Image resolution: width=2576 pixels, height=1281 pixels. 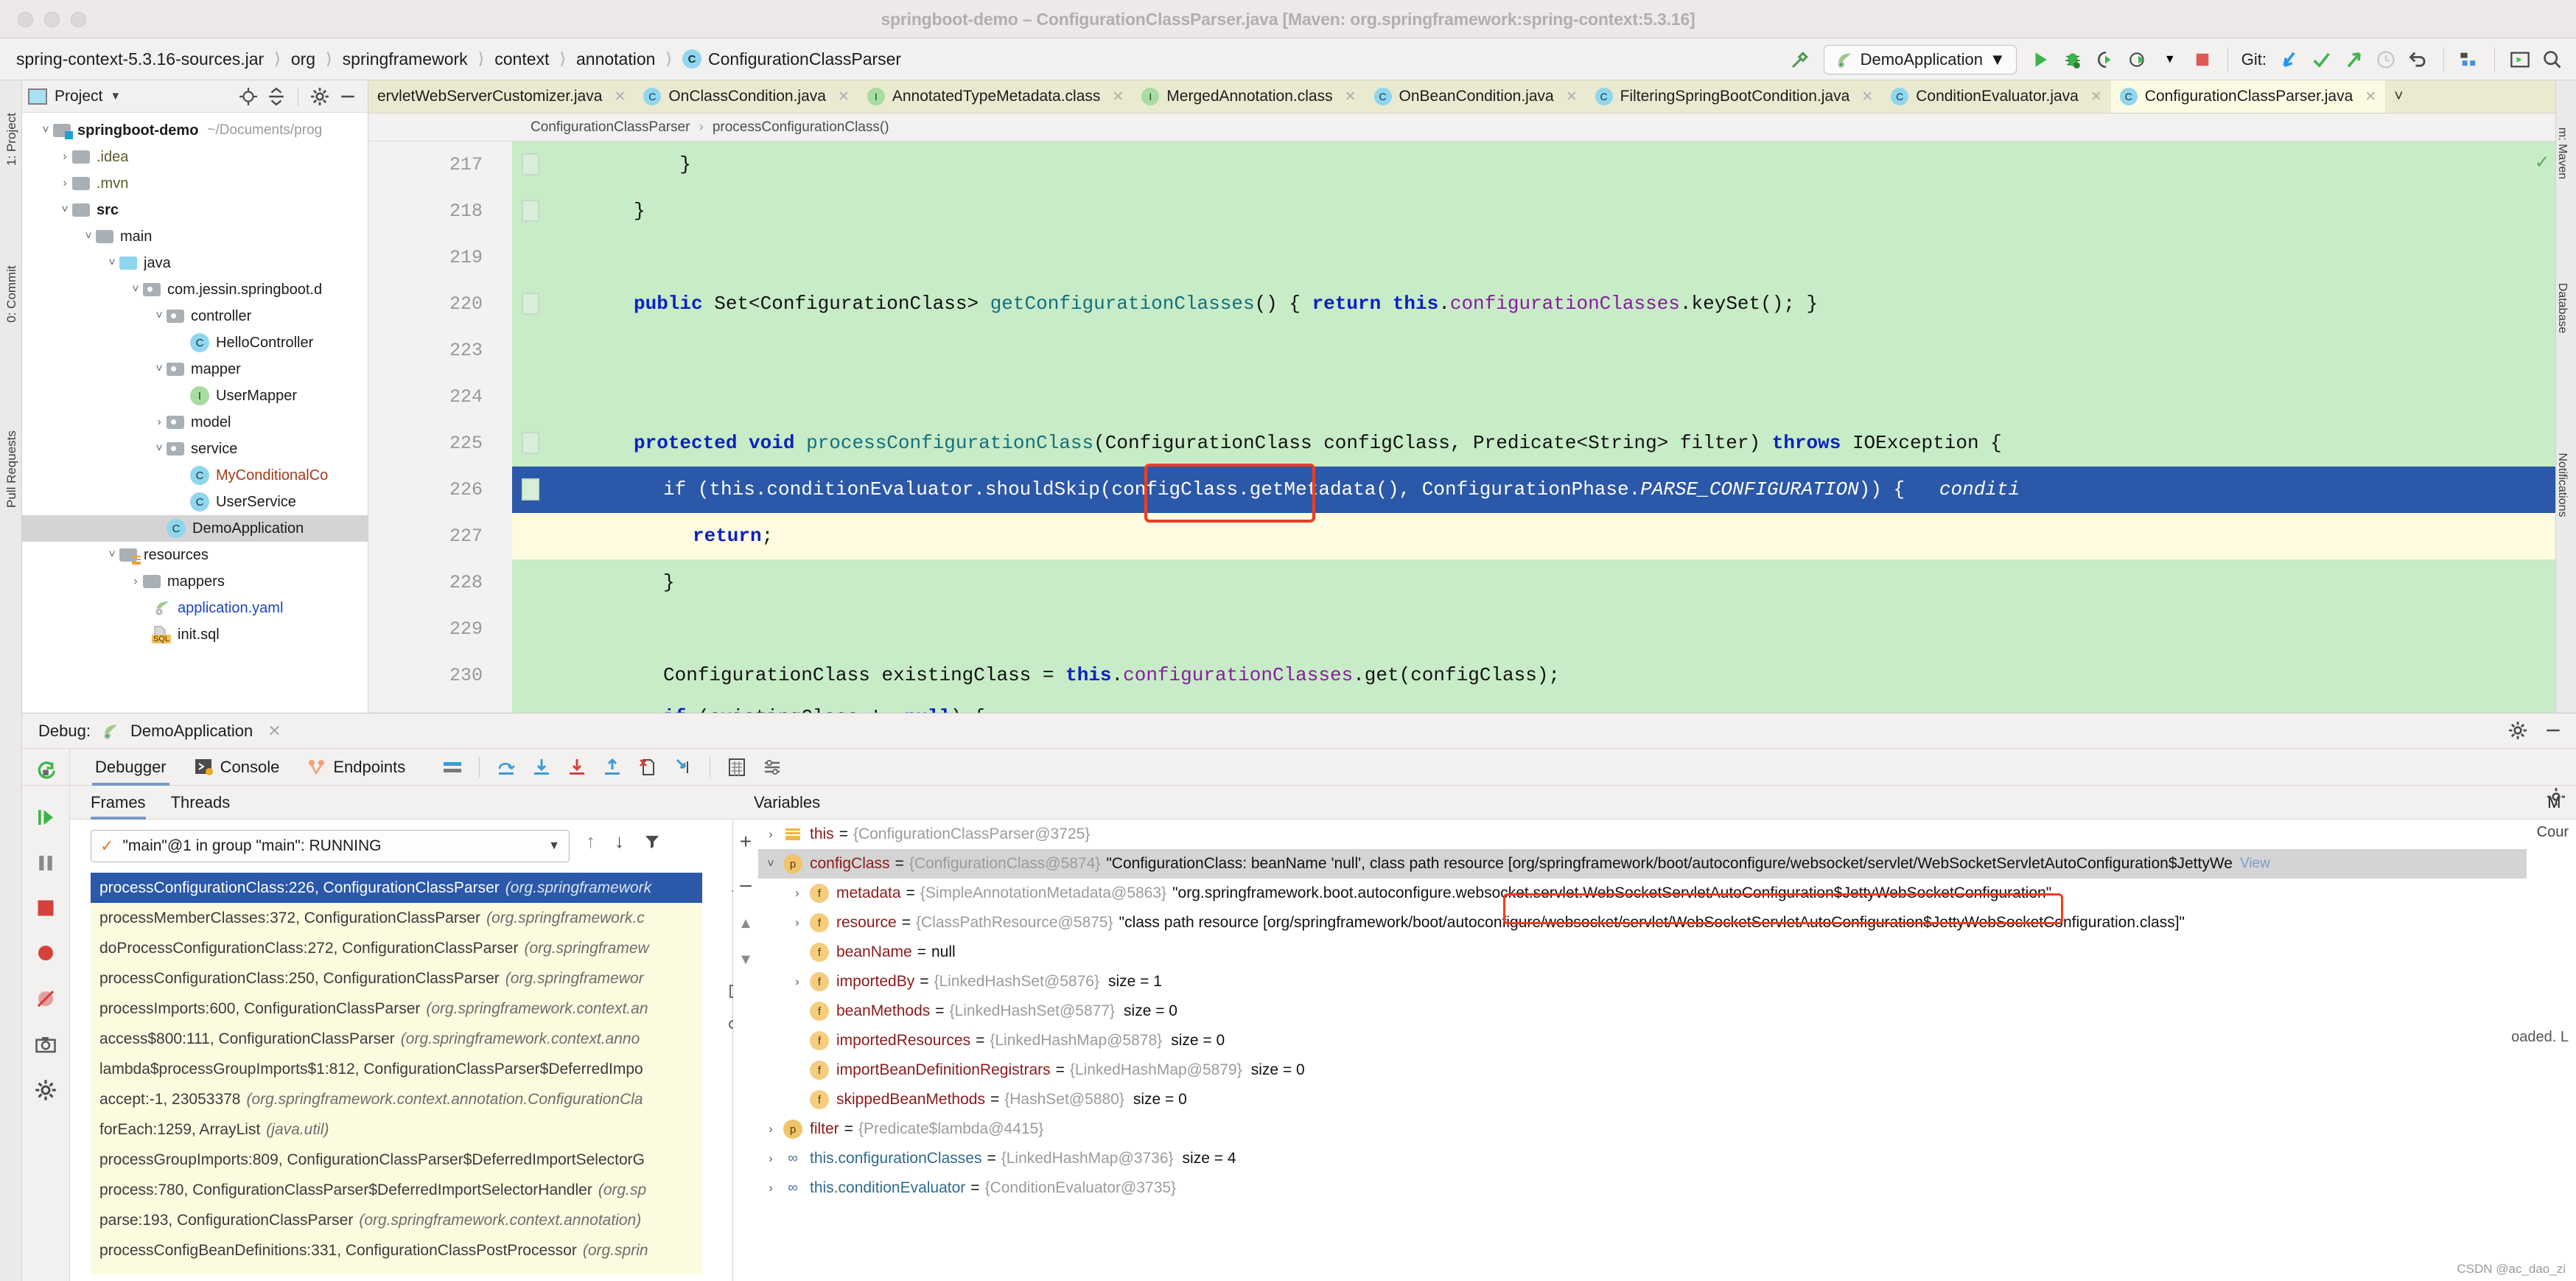 What do you see at coordinates (2520, 59) in the screenshot?
I see `terminal-icon` at bounding box center [2520, 59].